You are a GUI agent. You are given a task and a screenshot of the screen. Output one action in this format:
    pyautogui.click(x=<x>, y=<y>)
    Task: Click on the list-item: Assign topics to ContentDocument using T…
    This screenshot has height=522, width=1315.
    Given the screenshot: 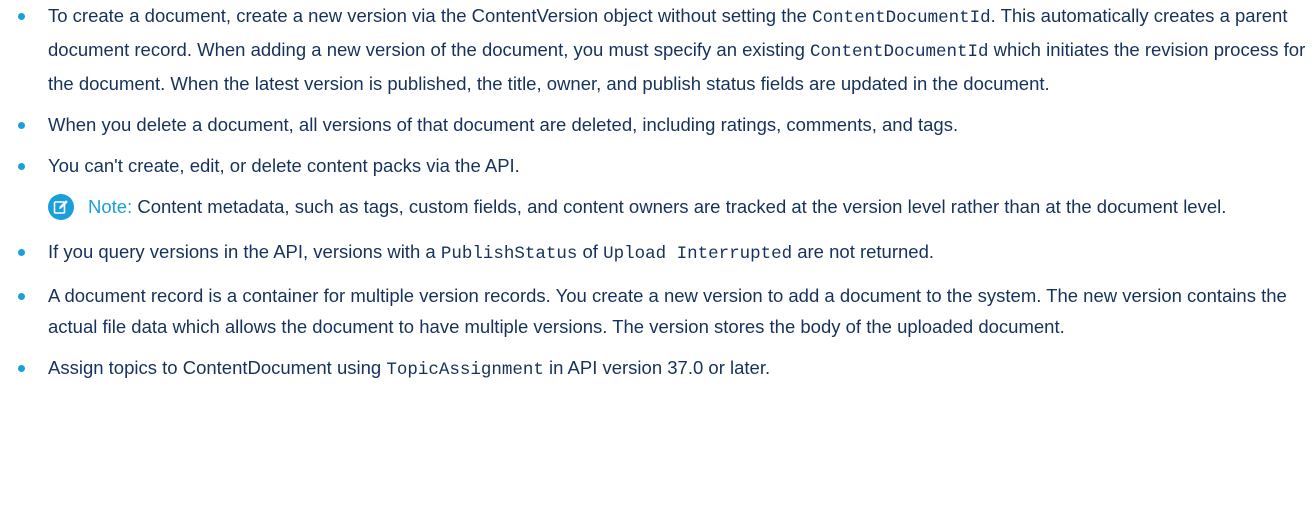 What is the action you would take?
    pyautogui.click(x=657, y=369)
    